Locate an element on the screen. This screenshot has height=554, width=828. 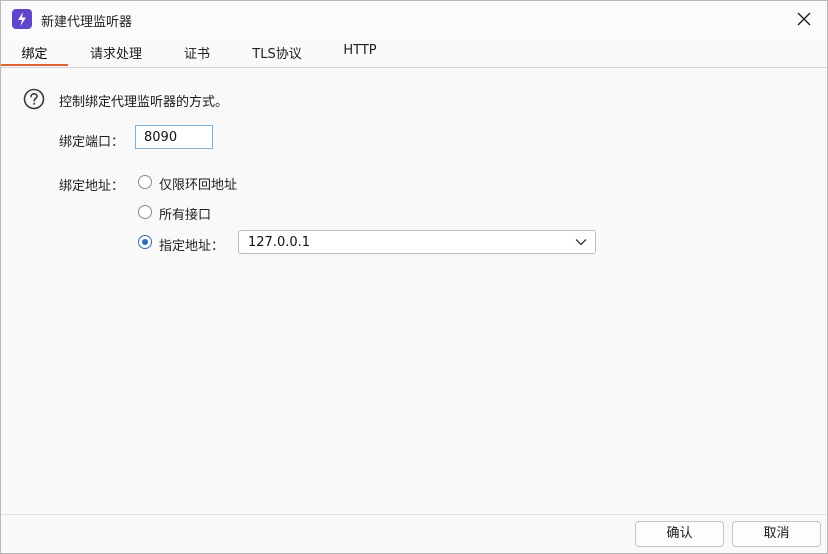
address-select-value: 127.0.0.1 is located at coordinates (279, 242).